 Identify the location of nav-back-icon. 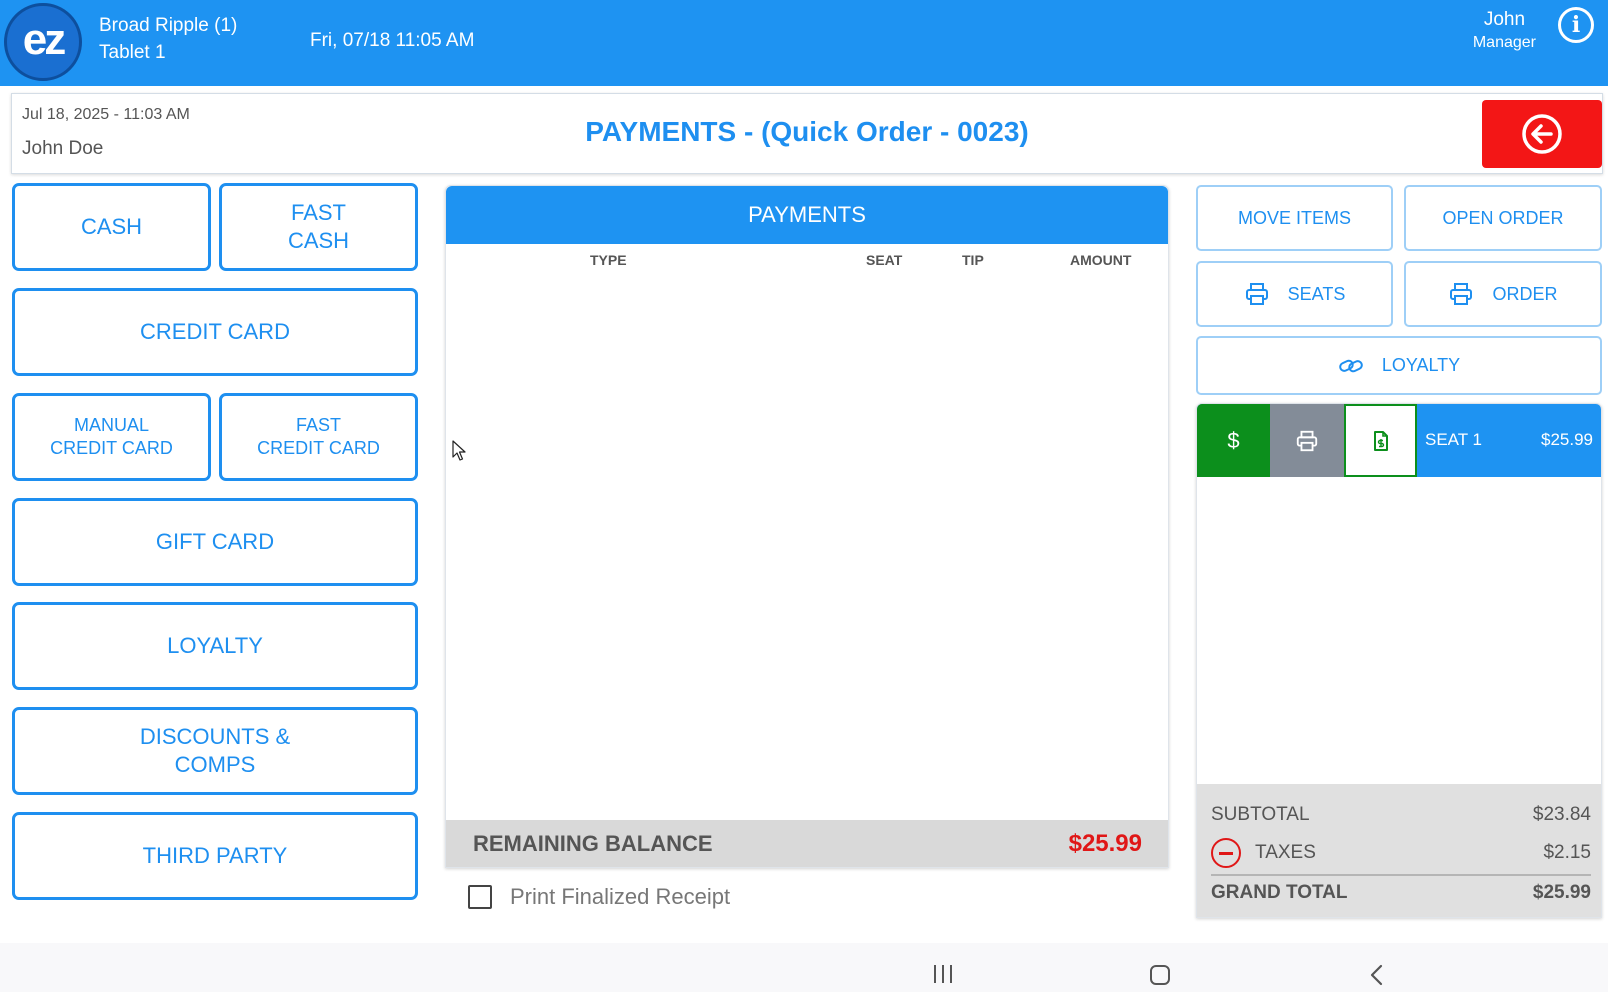
(1377, 975).